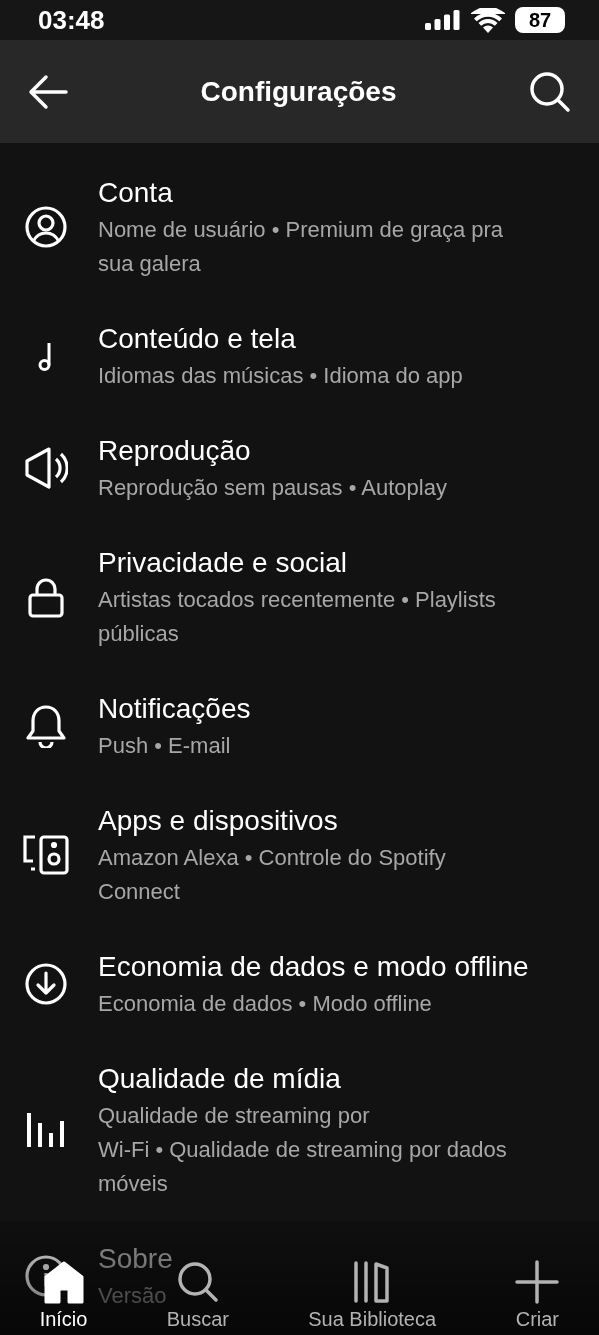  I want to click on wifi-icon, so click(488, 20).